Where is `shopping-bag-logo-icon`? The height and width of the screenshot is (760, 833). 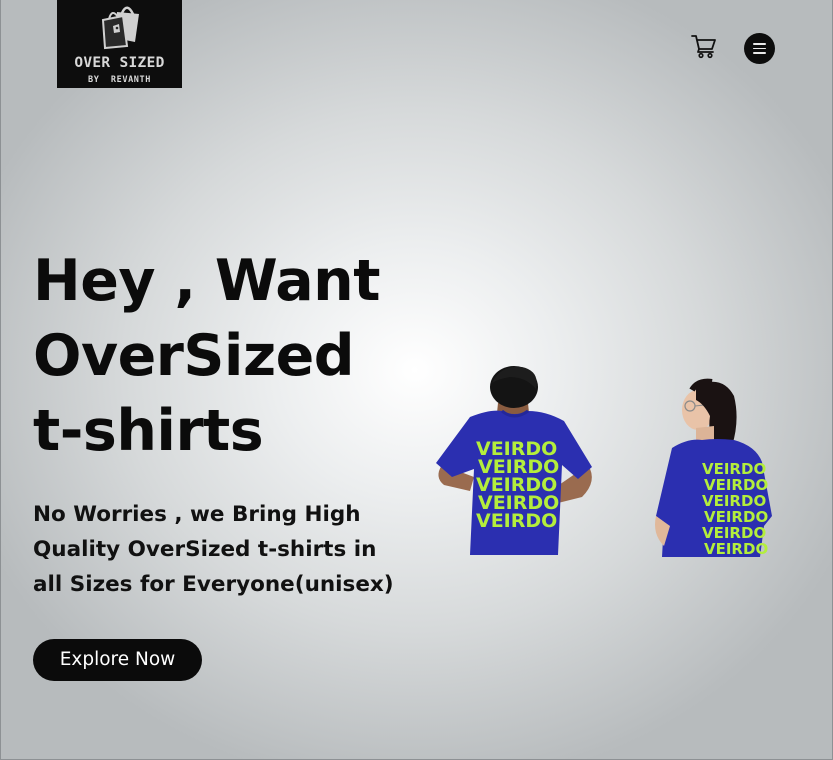 shopping-bag-logo-icon is located at coordinates (120, 28).